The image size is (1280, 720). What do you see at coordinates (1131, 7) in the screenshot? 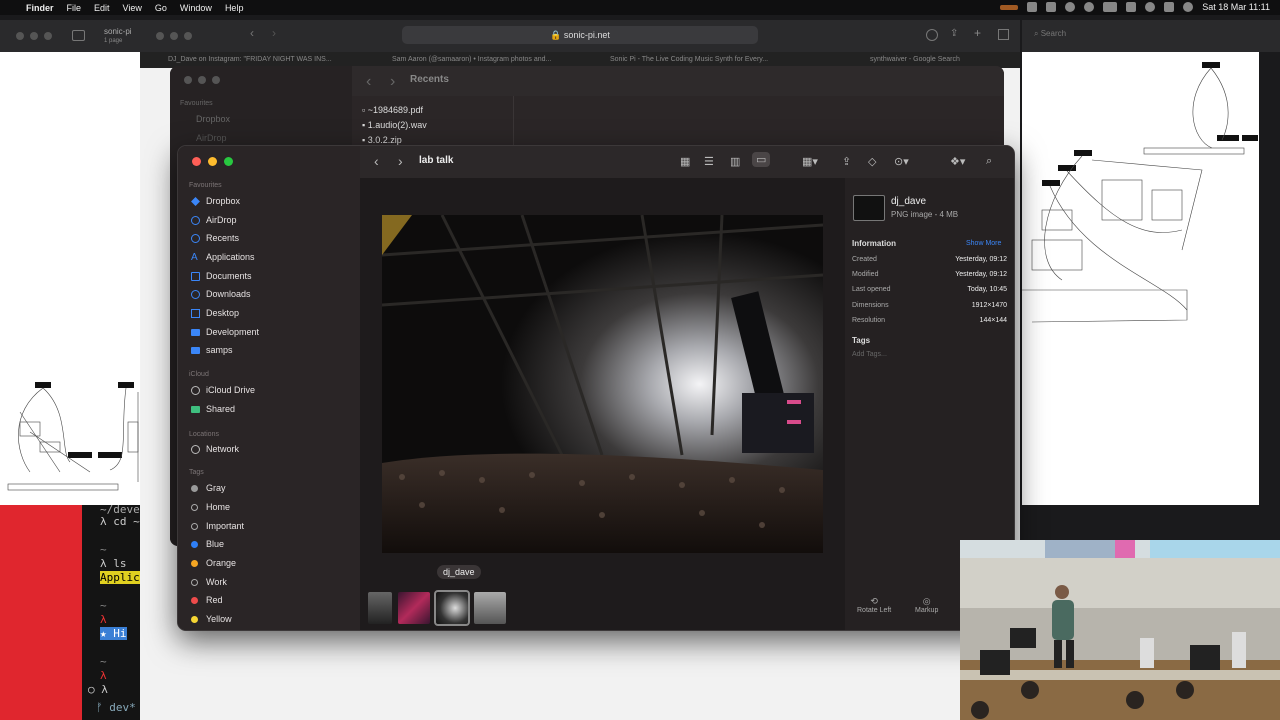
I see `wifi-icon` at bounding box center [1131, 7].